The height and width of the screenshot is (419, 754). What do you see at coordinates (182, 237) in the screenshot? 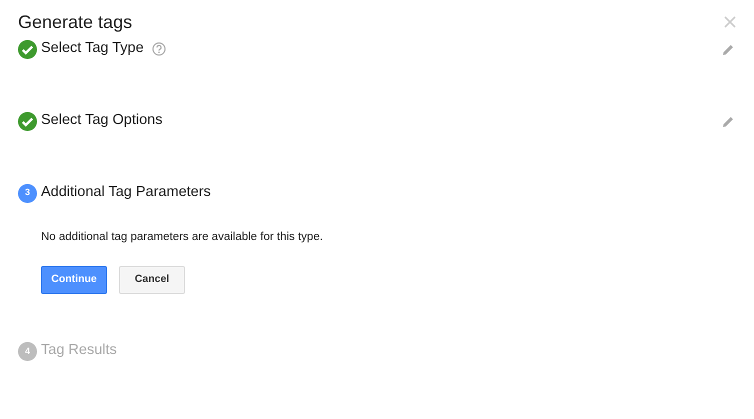
I see `message-text: No additional tag parameters are available for this type.` at bounding box center [182, 237].